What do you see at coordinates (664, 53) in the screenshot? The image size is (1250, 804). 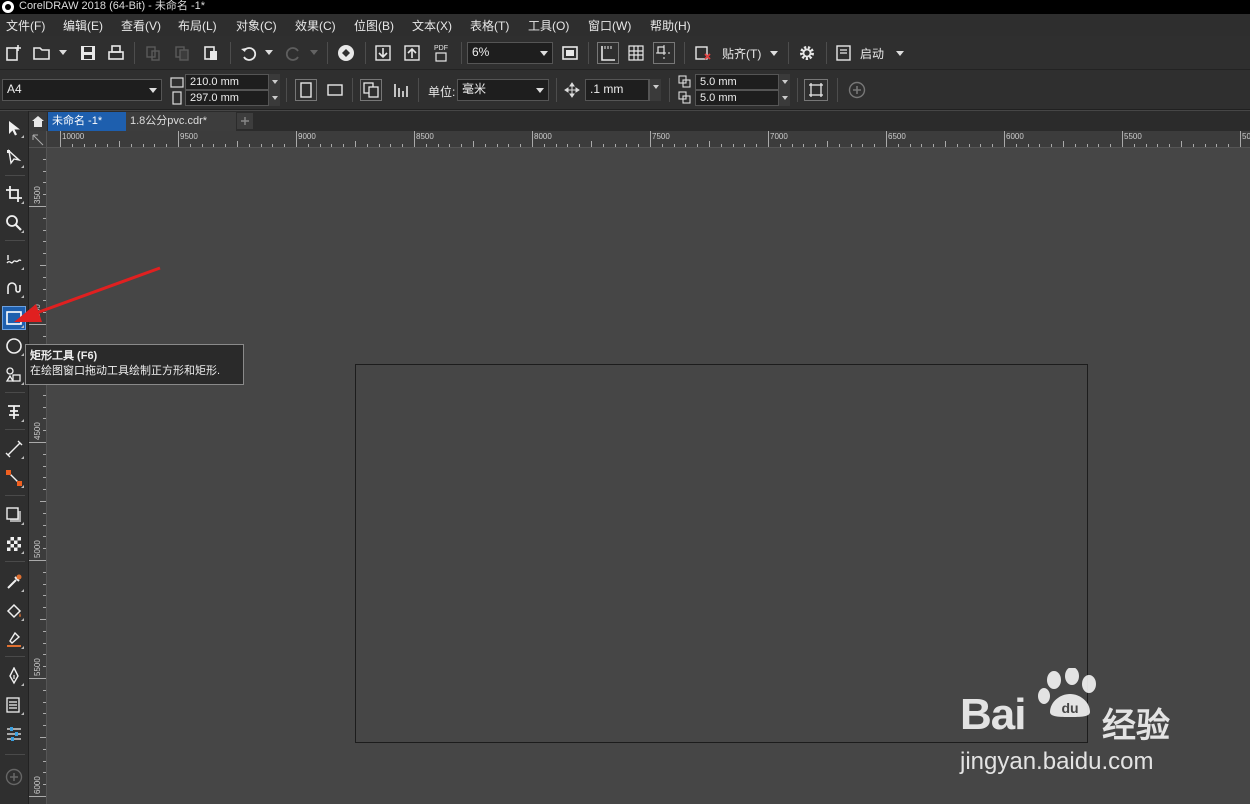 I see `show-guidelines-button` at bounding box center [664, 53].